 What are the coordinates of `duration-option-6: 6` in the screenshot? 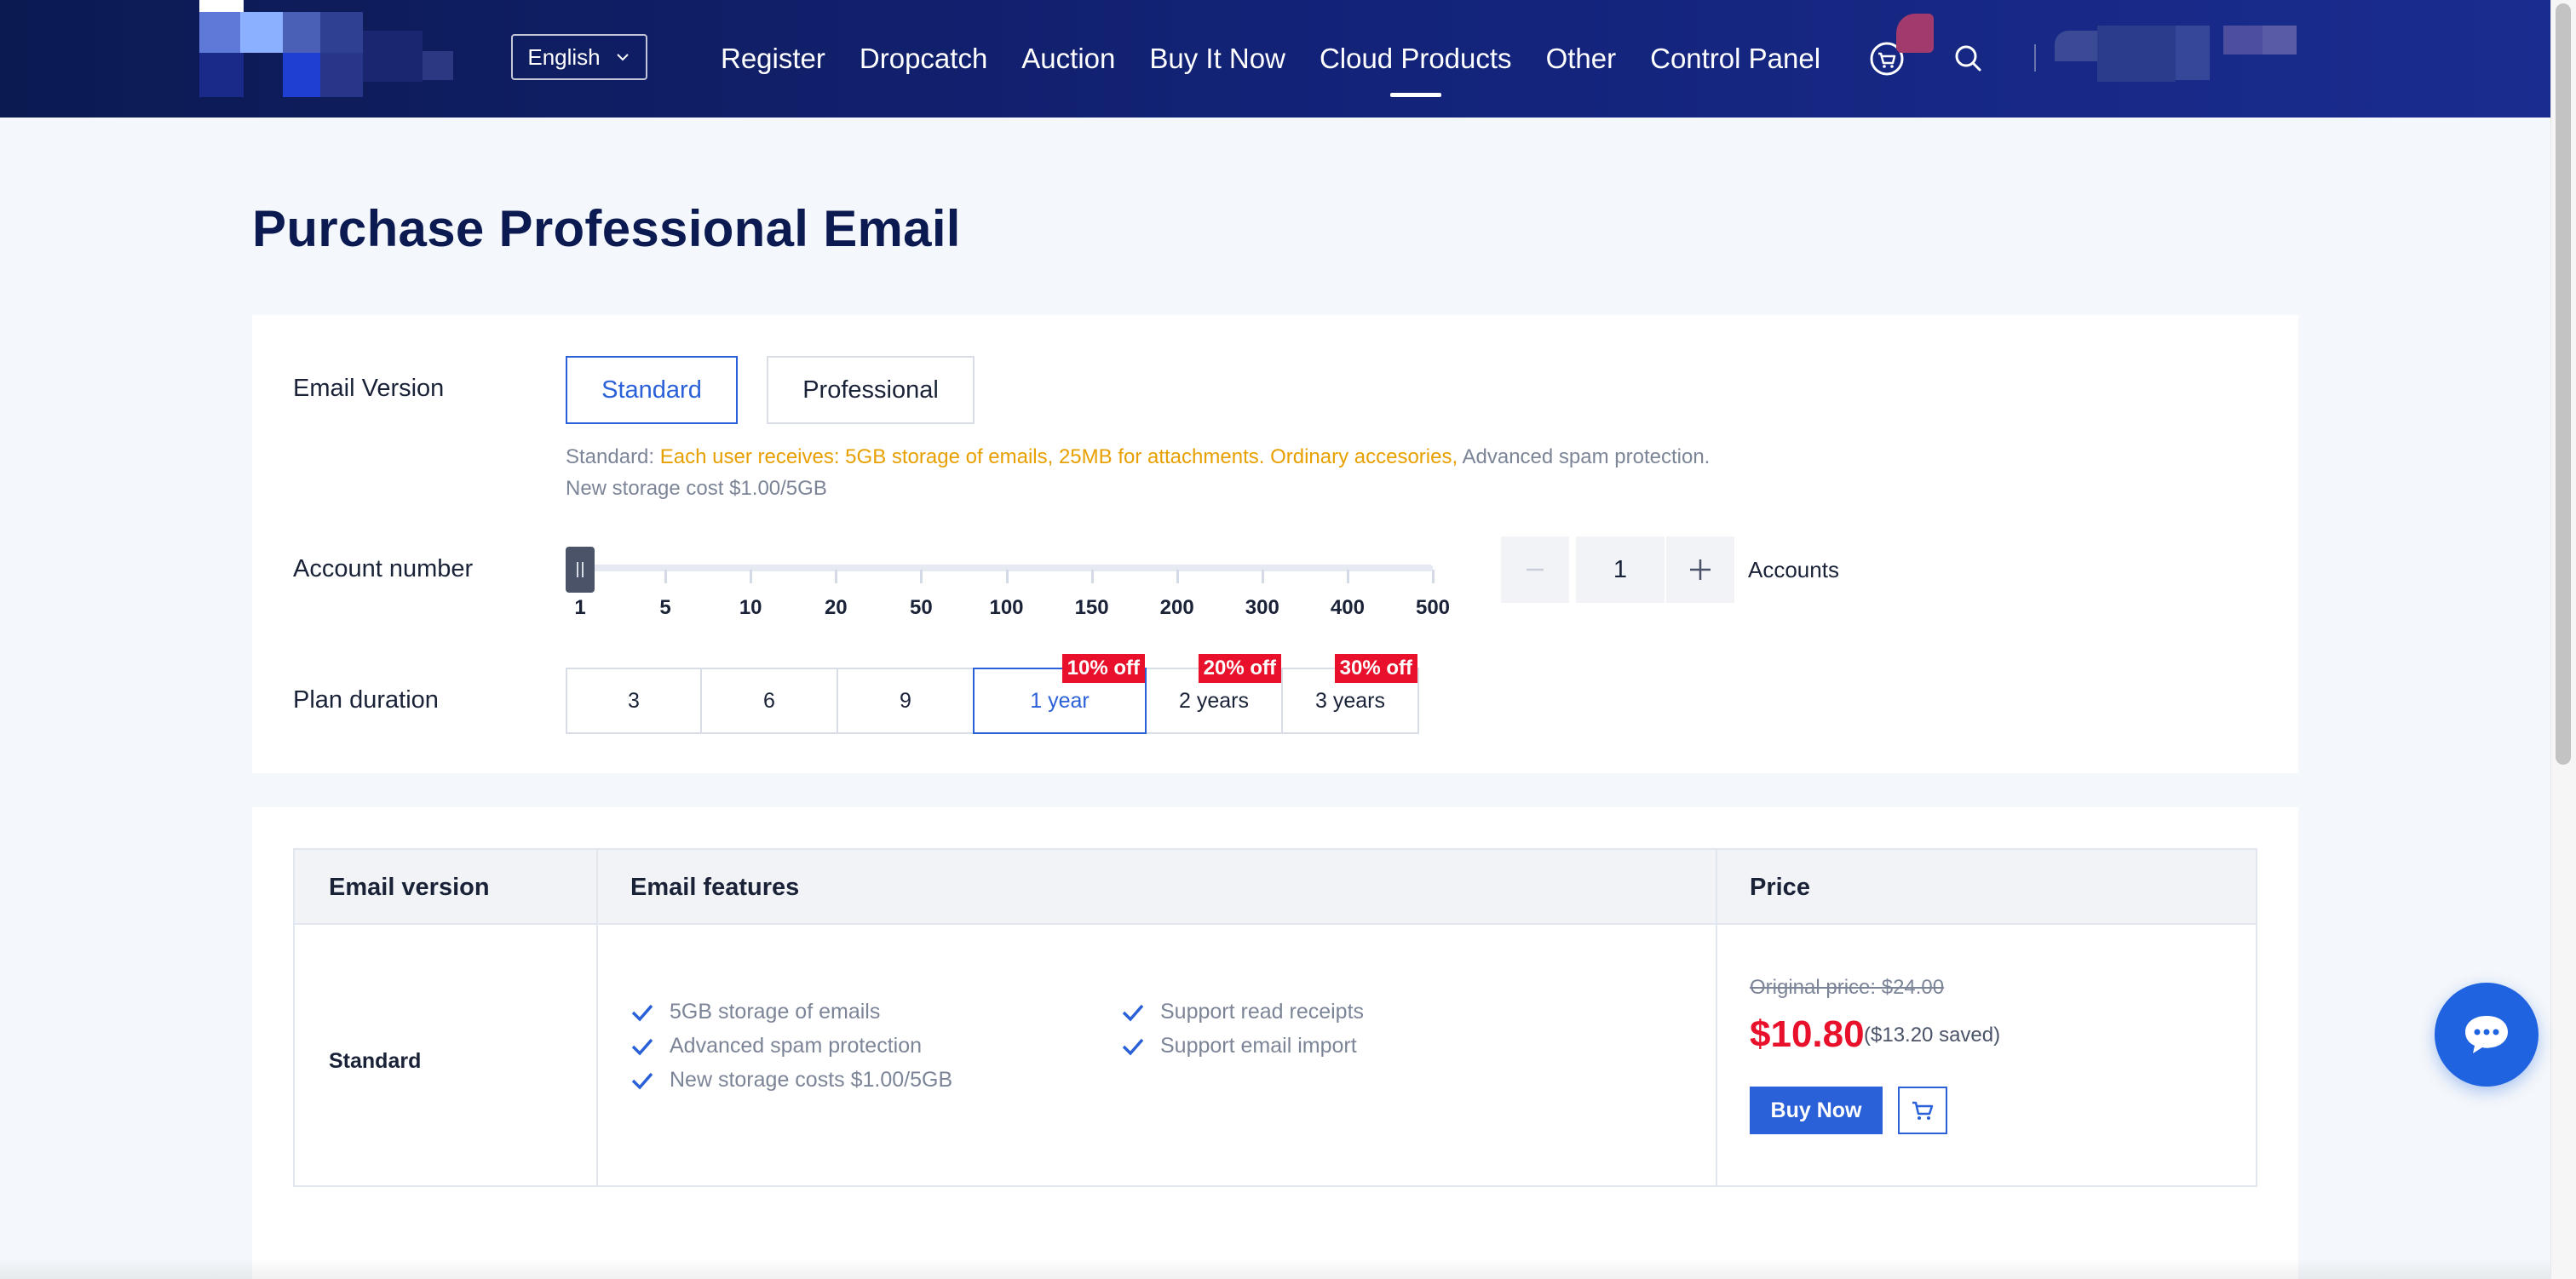 It's located at (769, 701).